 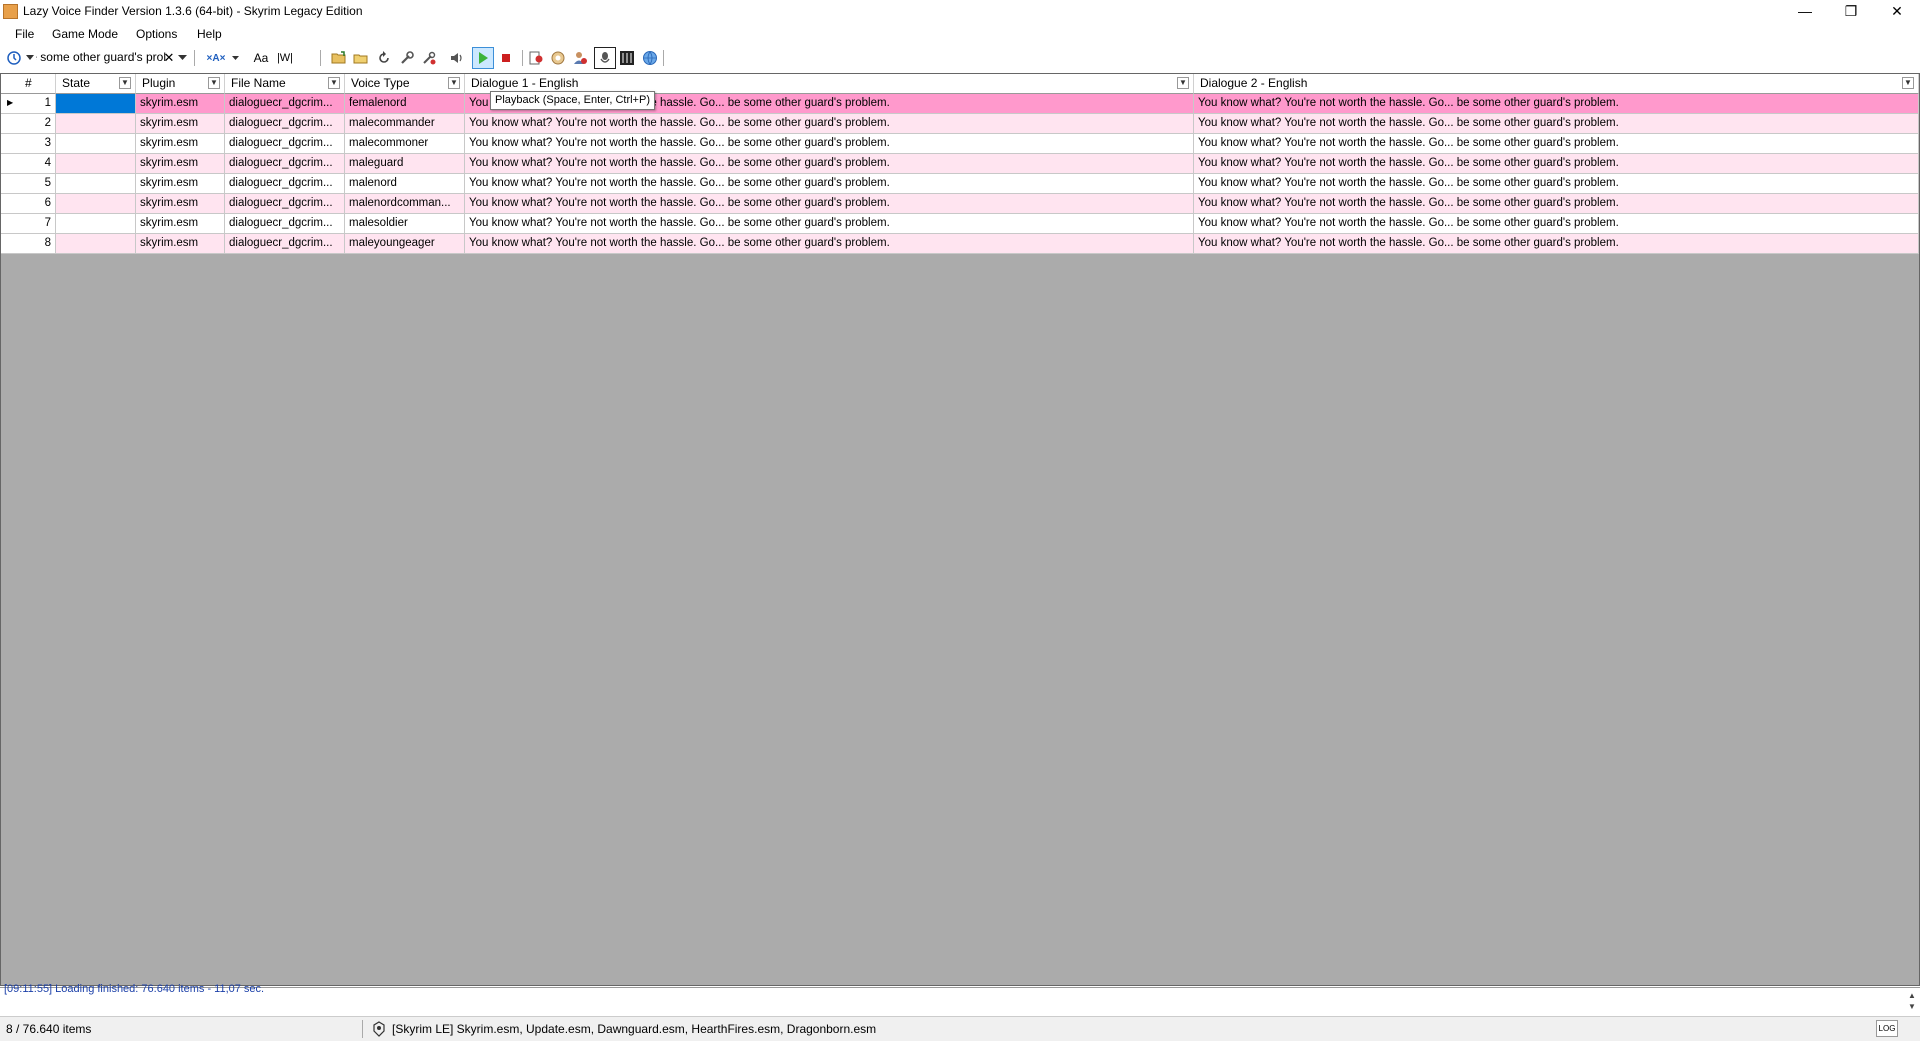 I want to click on matrix-icon, so click(x=627, y=58).